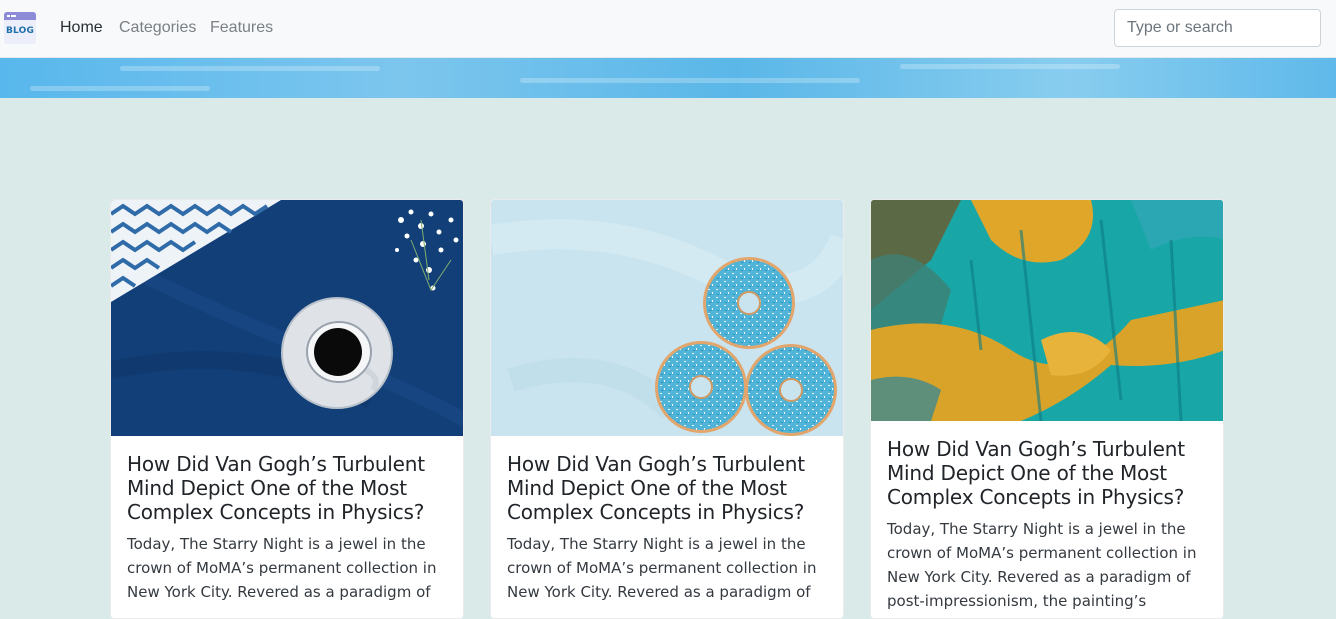 The image size is (1336, 619). I want to click on post-image-abstract, so click(1047, 310).